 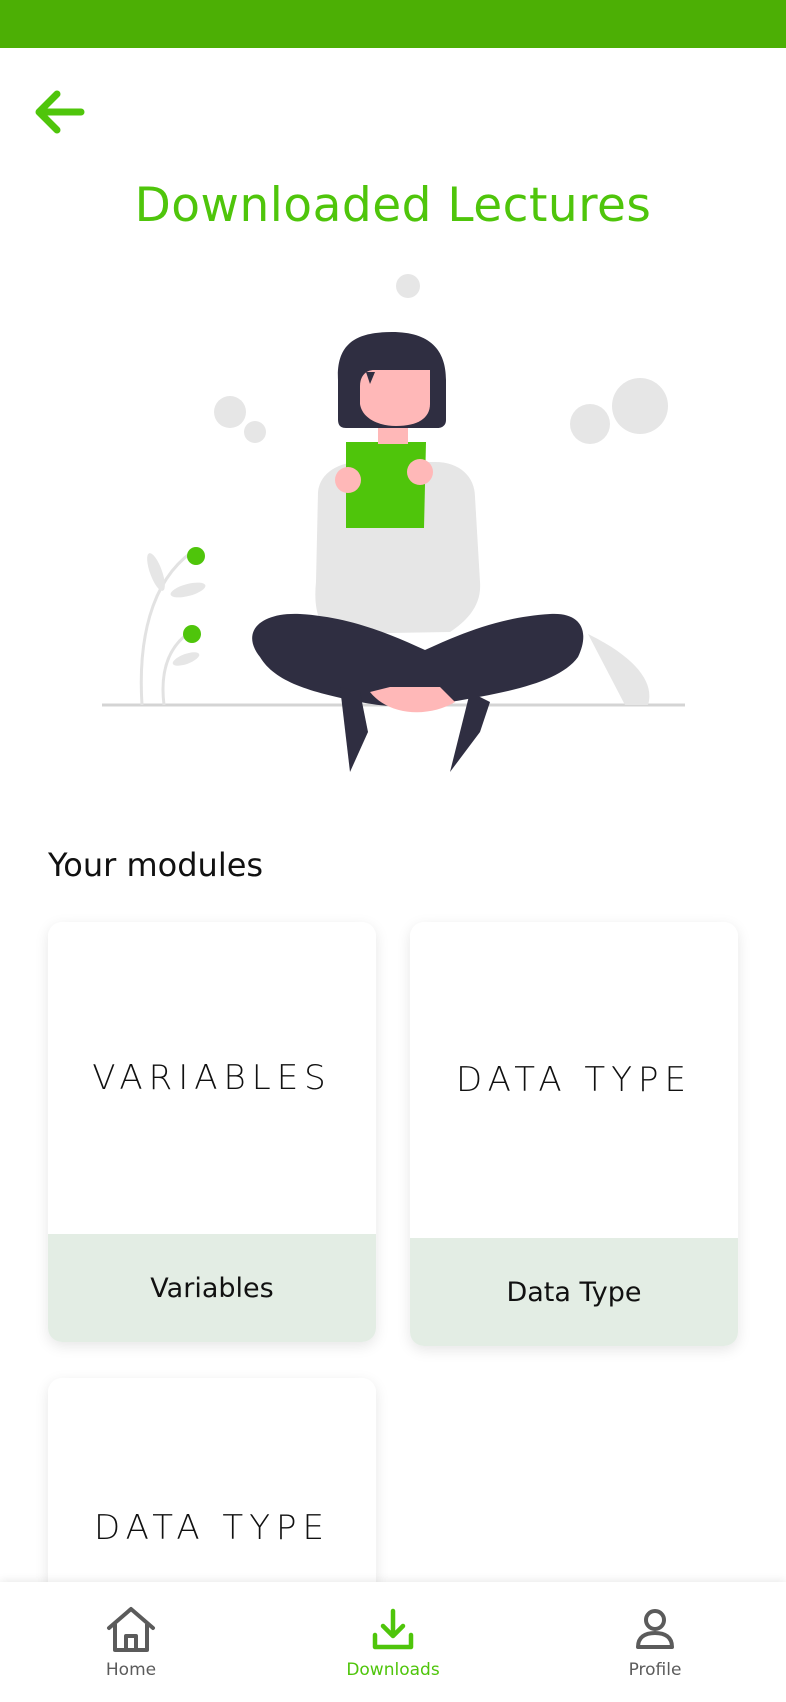 What do you see at coordinates (393, 24) in the screenshot?
I see `status-bar` at bounding box center [393, 24].